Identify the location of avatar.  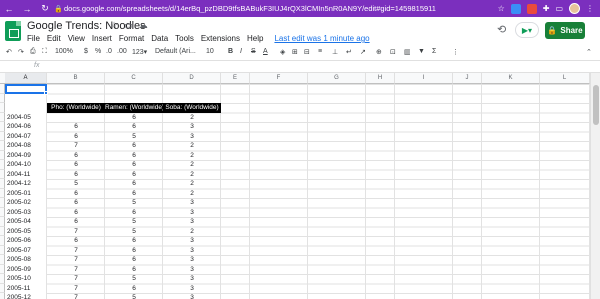
(574, 8).